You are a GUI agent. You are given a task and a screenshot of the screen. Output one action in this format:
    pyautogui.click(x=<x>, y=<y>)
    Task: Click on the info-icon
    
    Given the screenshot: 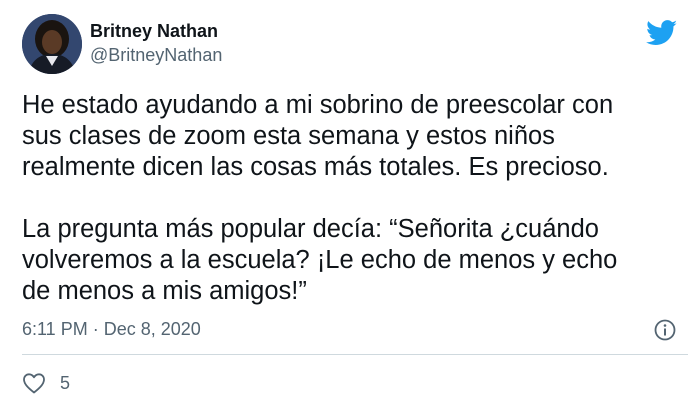 What is the action you would take?
    pyautogui.click(x=665, y=330)
    